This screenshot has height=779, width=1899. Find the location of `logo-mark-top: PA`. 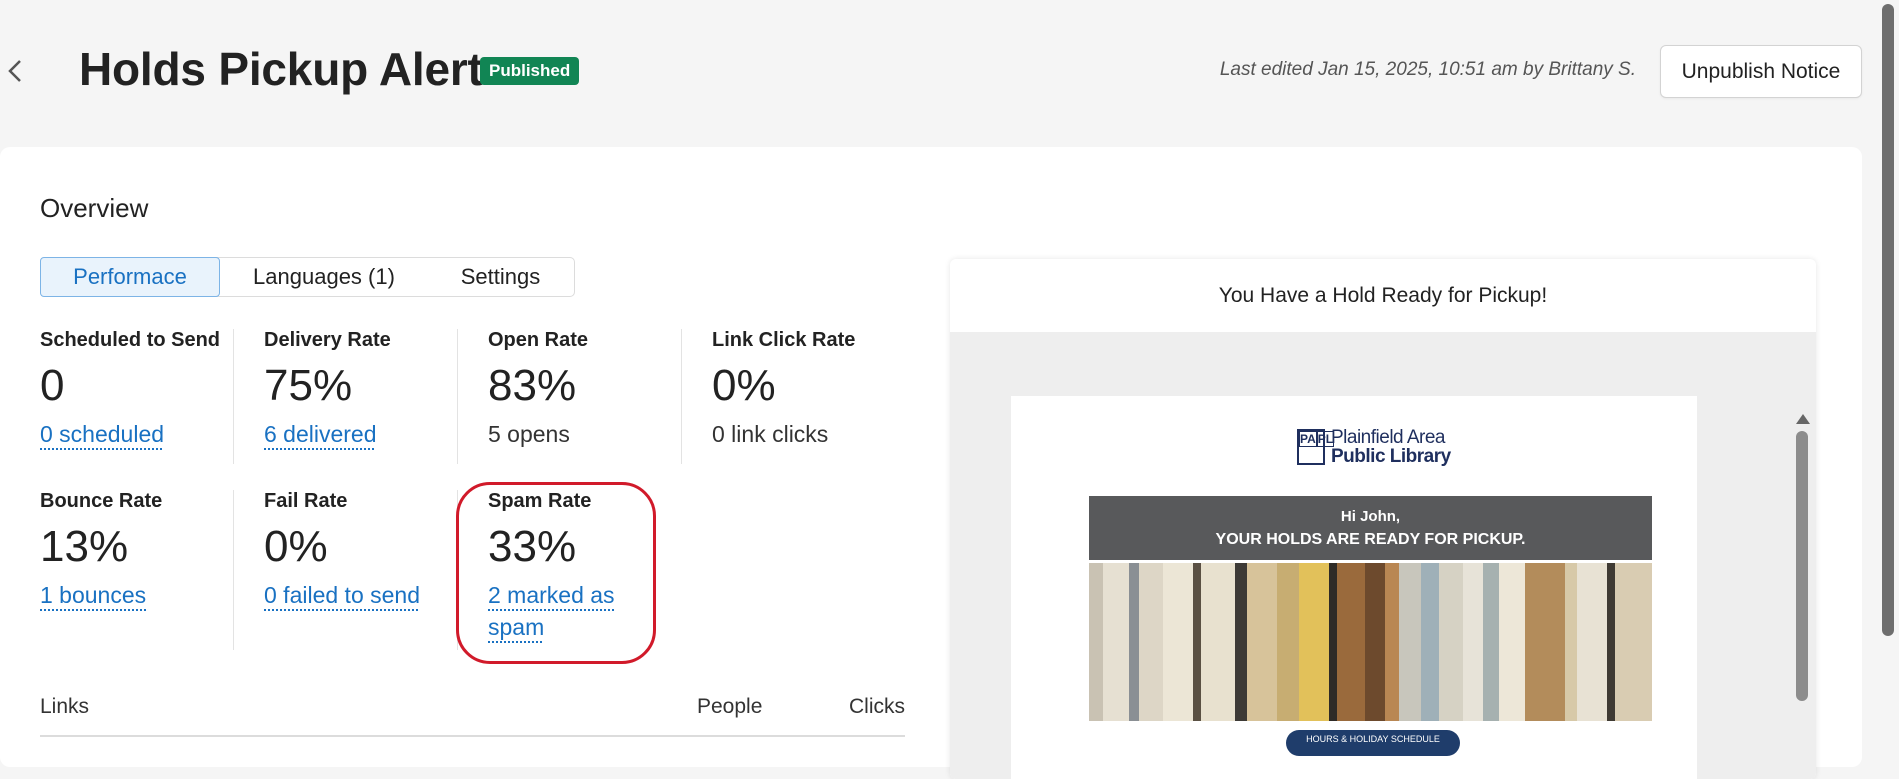

logo-mark-top: PA is located at coordinates (1308, 439).